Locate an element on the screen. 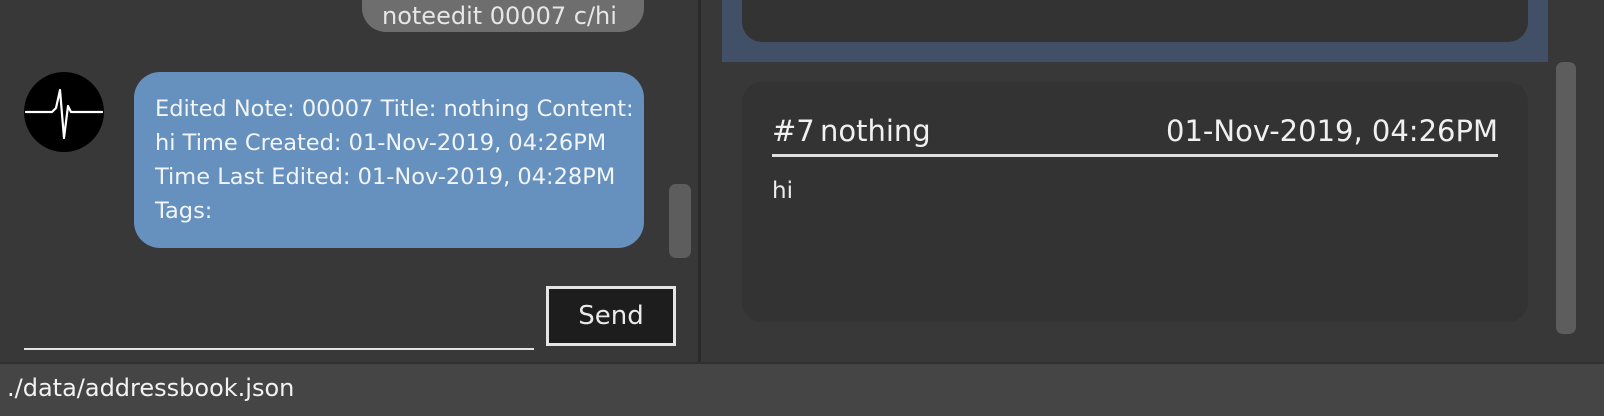  note-title: nothing is located at coordinates (875, 131).